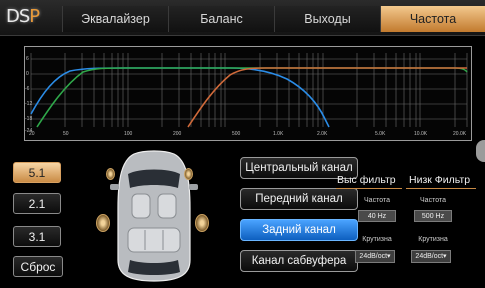 This screenshot has height=288, width=485. I want to click on front-left-speaker-icon, so click(110, 174).